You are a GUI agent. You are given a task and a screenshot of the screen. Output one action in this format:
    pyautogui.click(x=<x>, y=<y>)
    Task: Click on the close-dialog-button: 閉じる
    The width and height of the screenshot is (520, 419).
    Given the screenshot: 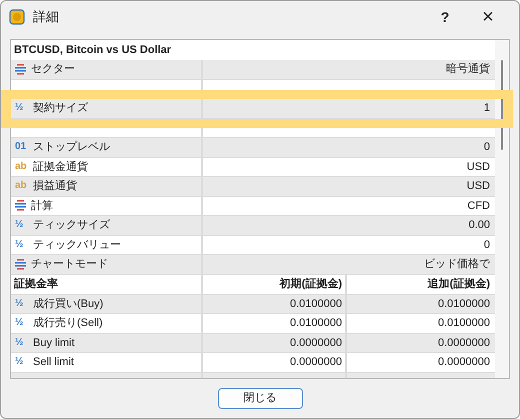 What is the action you would take?
    pyautogui.click(x=260, y=398)
    